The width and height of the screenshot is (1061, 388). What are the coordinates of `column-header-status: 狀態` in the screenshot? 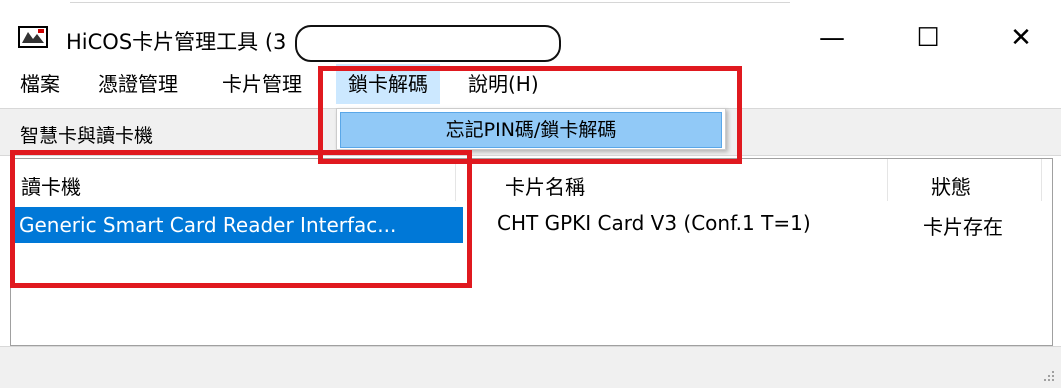 It's located at (951, 185).